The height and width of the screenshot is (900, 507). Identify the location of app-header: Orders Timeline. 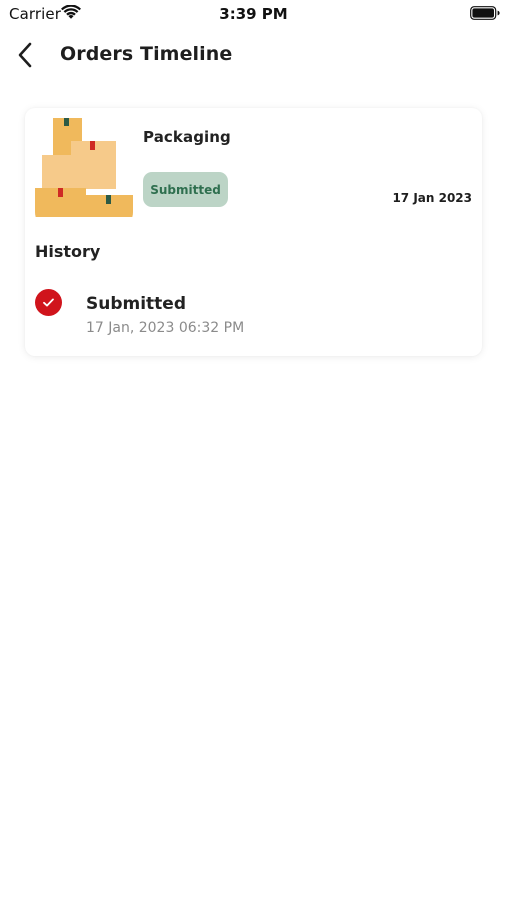
(253, 55).